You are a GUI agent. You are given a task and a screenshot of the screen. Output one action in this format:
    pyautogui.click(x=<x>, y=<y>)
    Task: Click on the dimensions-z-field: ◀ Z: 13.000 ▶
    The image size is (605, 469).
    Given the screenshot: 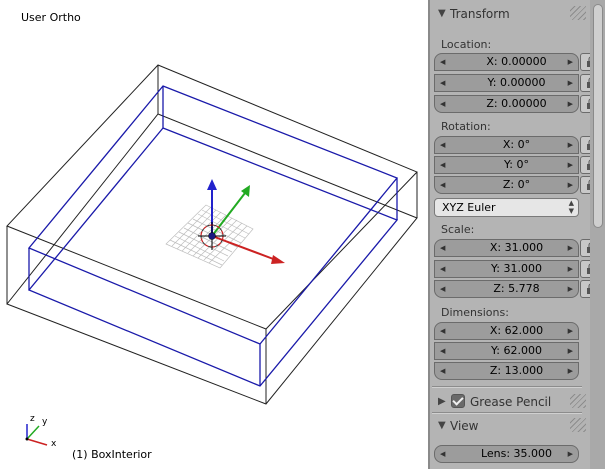 What is the action you would take?
    pyautogui.click(x=506, y=371)
    